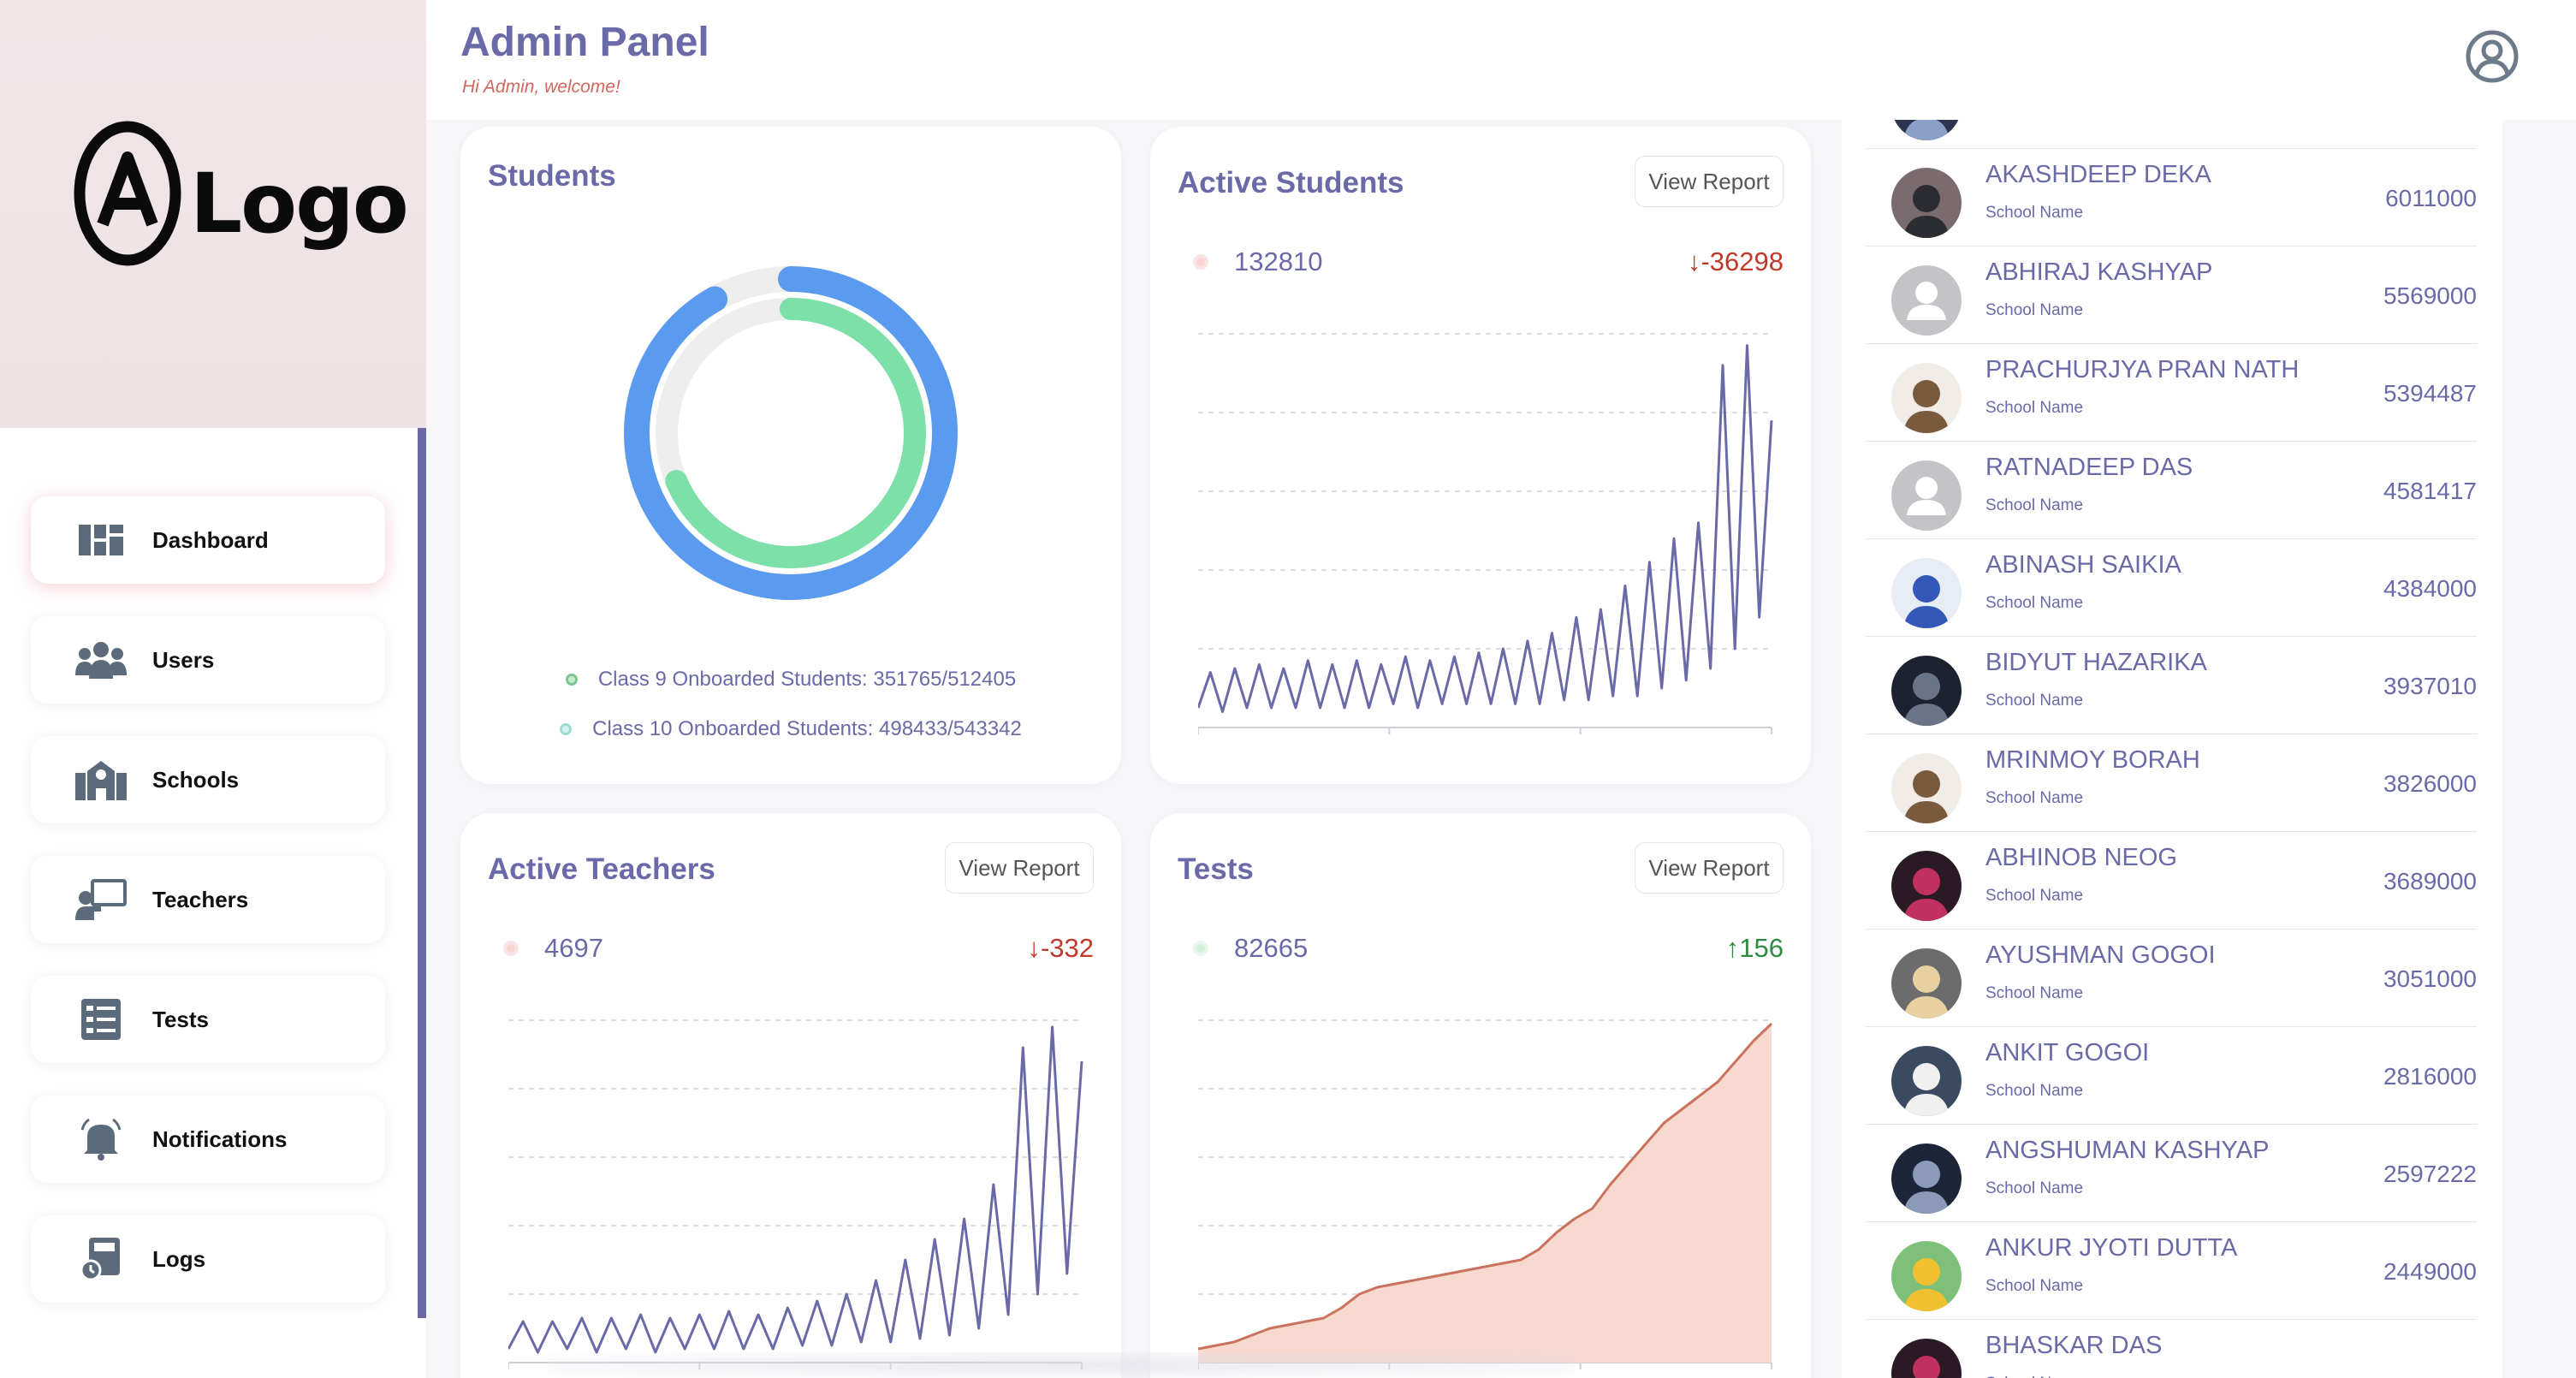 The height and width of the screenshot is (1378, 2576). What do you see at coordinates (1216, 869) in the screenshot?
I see `card-title: Tests` at bounding box center [1216, 869].